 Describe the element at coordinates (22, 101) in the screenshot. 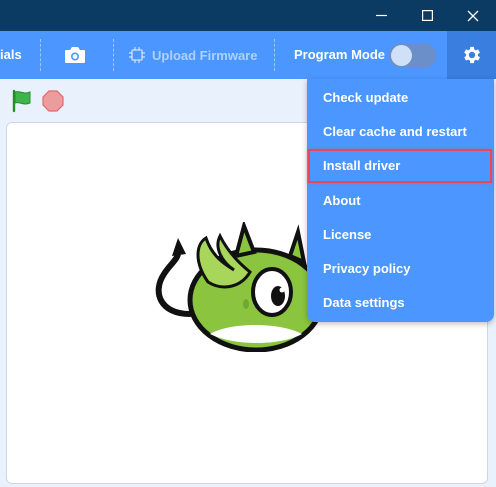

I see `green-flag-icon` at that location.